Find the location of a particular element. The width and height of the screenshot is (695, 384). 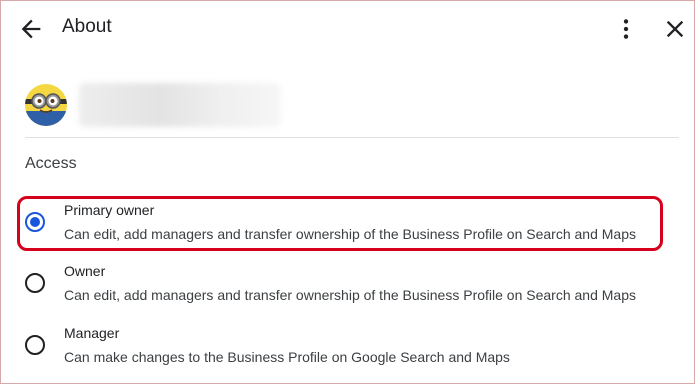

radio-owner is located at coordinates (35, 283).